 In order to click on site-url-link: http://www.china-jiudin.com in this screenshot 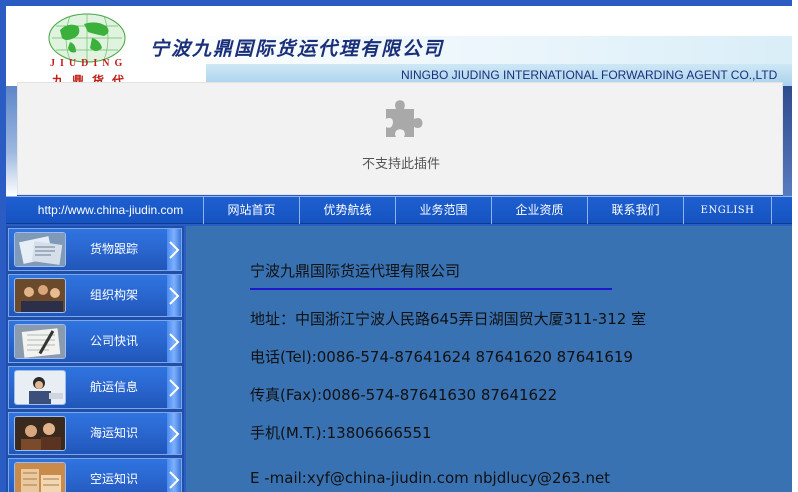, I will do `click(111, 210)`.